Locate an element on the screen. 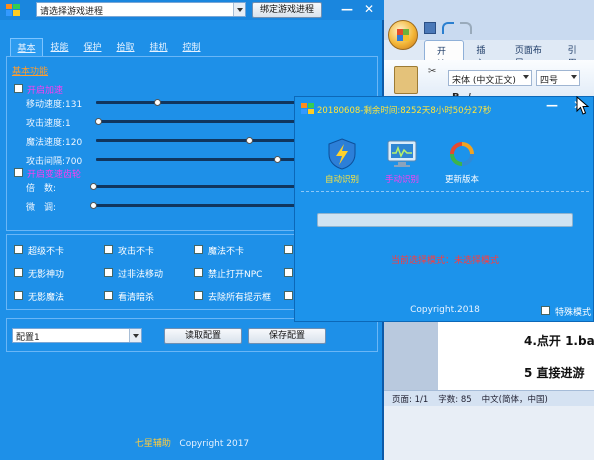 The height and width of the screenshot is (460, 594). word-tab-home: 开始 is located at coordinates (444, 55).